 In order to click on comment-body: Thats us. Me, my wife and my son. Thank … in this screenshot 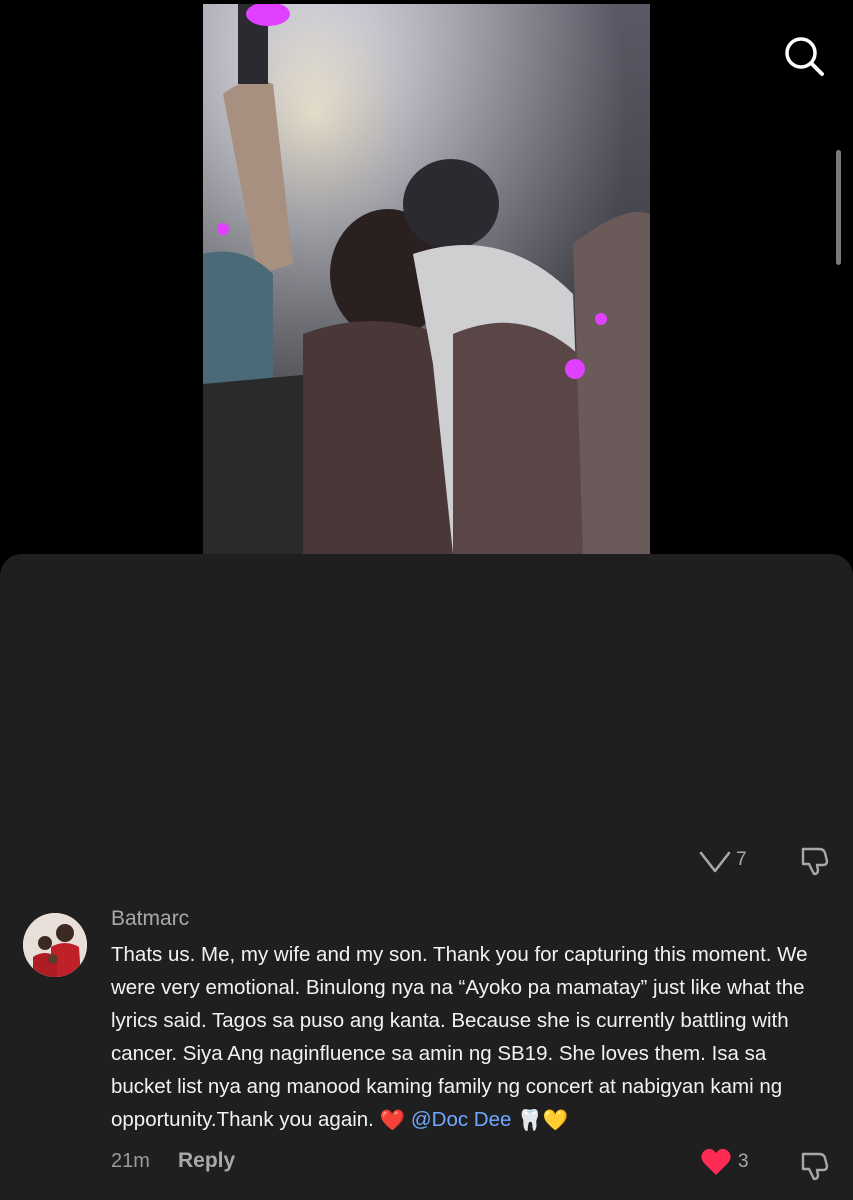, I will do `click(459, 1037)`.